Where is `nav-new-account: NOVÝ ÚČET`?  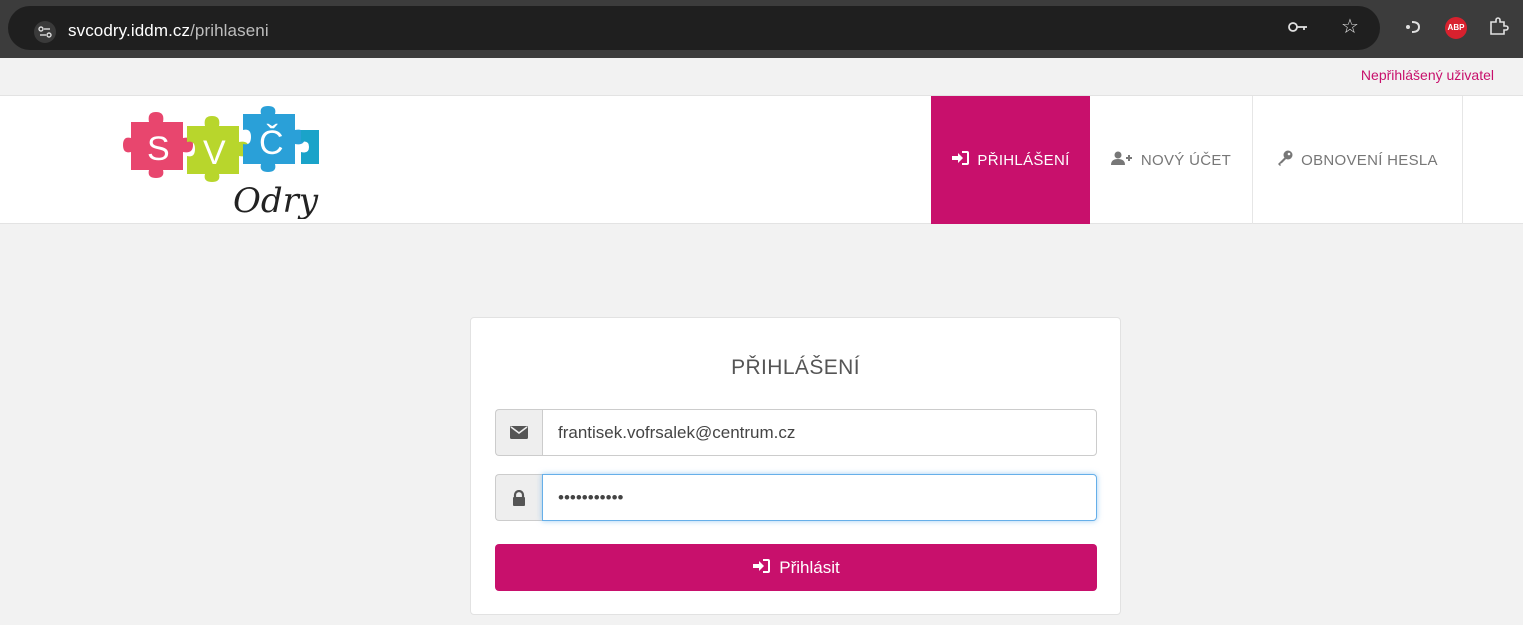
nav-new-account: NOVÝ ÚČET is located at coordinates (1171, 160).